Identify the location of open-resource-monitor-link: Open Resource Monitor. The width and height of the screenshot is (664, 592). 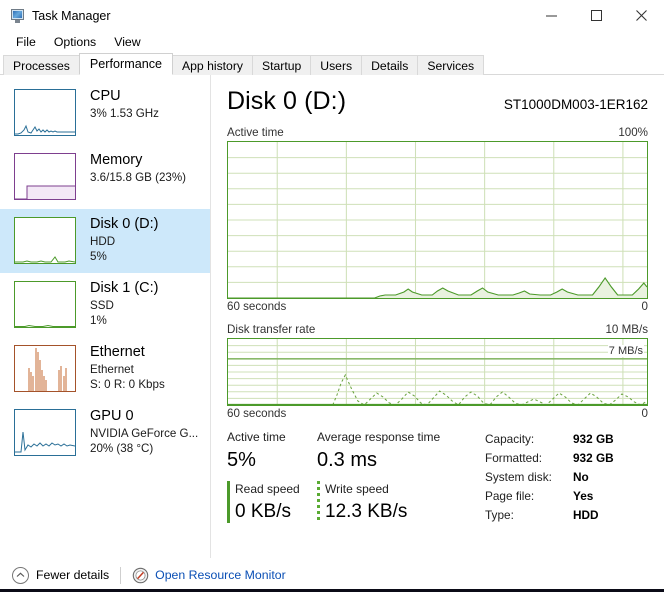
(209, 575).